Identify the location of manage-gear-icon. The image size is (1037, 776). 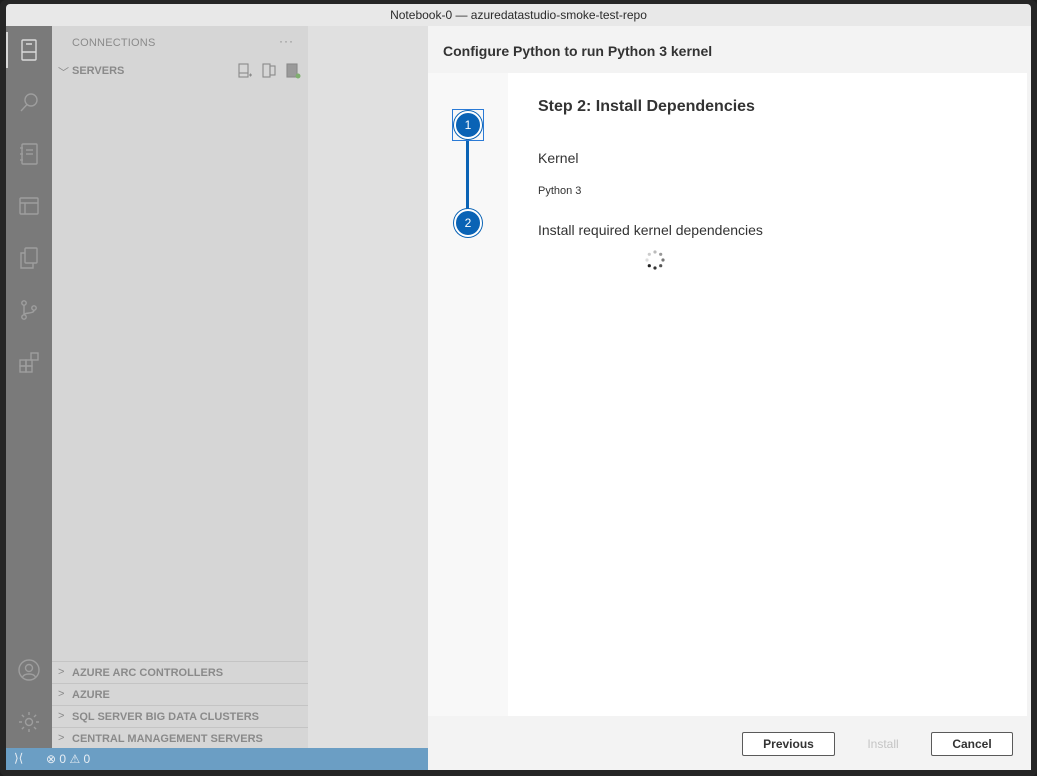
(29, 722).